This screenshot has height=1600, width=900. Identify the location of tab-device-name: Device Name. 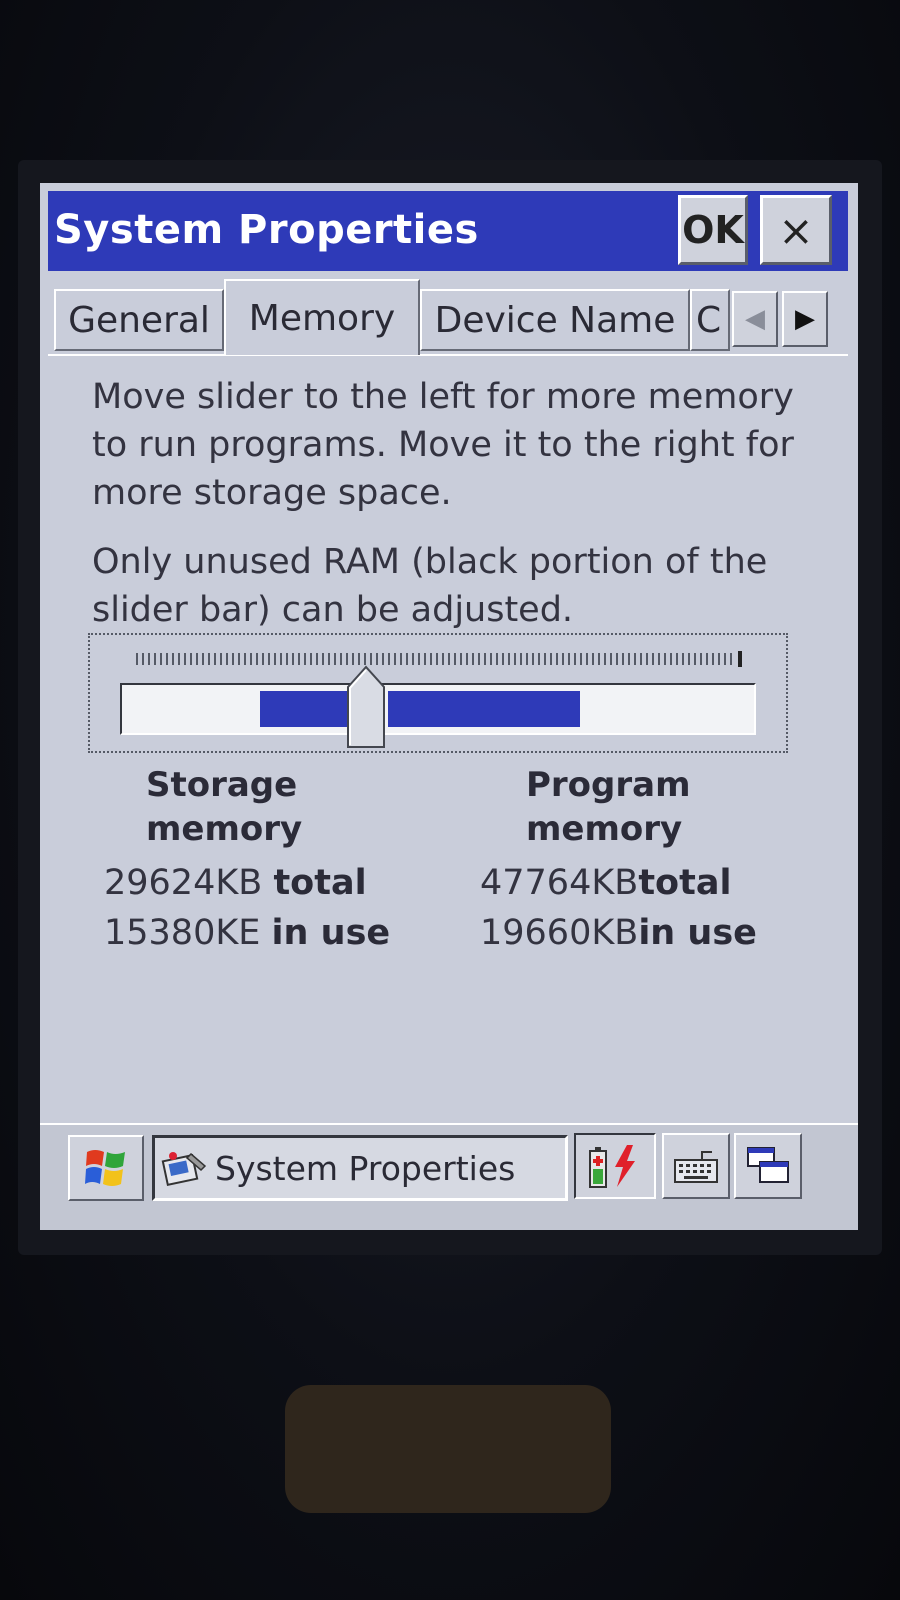
(555, 320).